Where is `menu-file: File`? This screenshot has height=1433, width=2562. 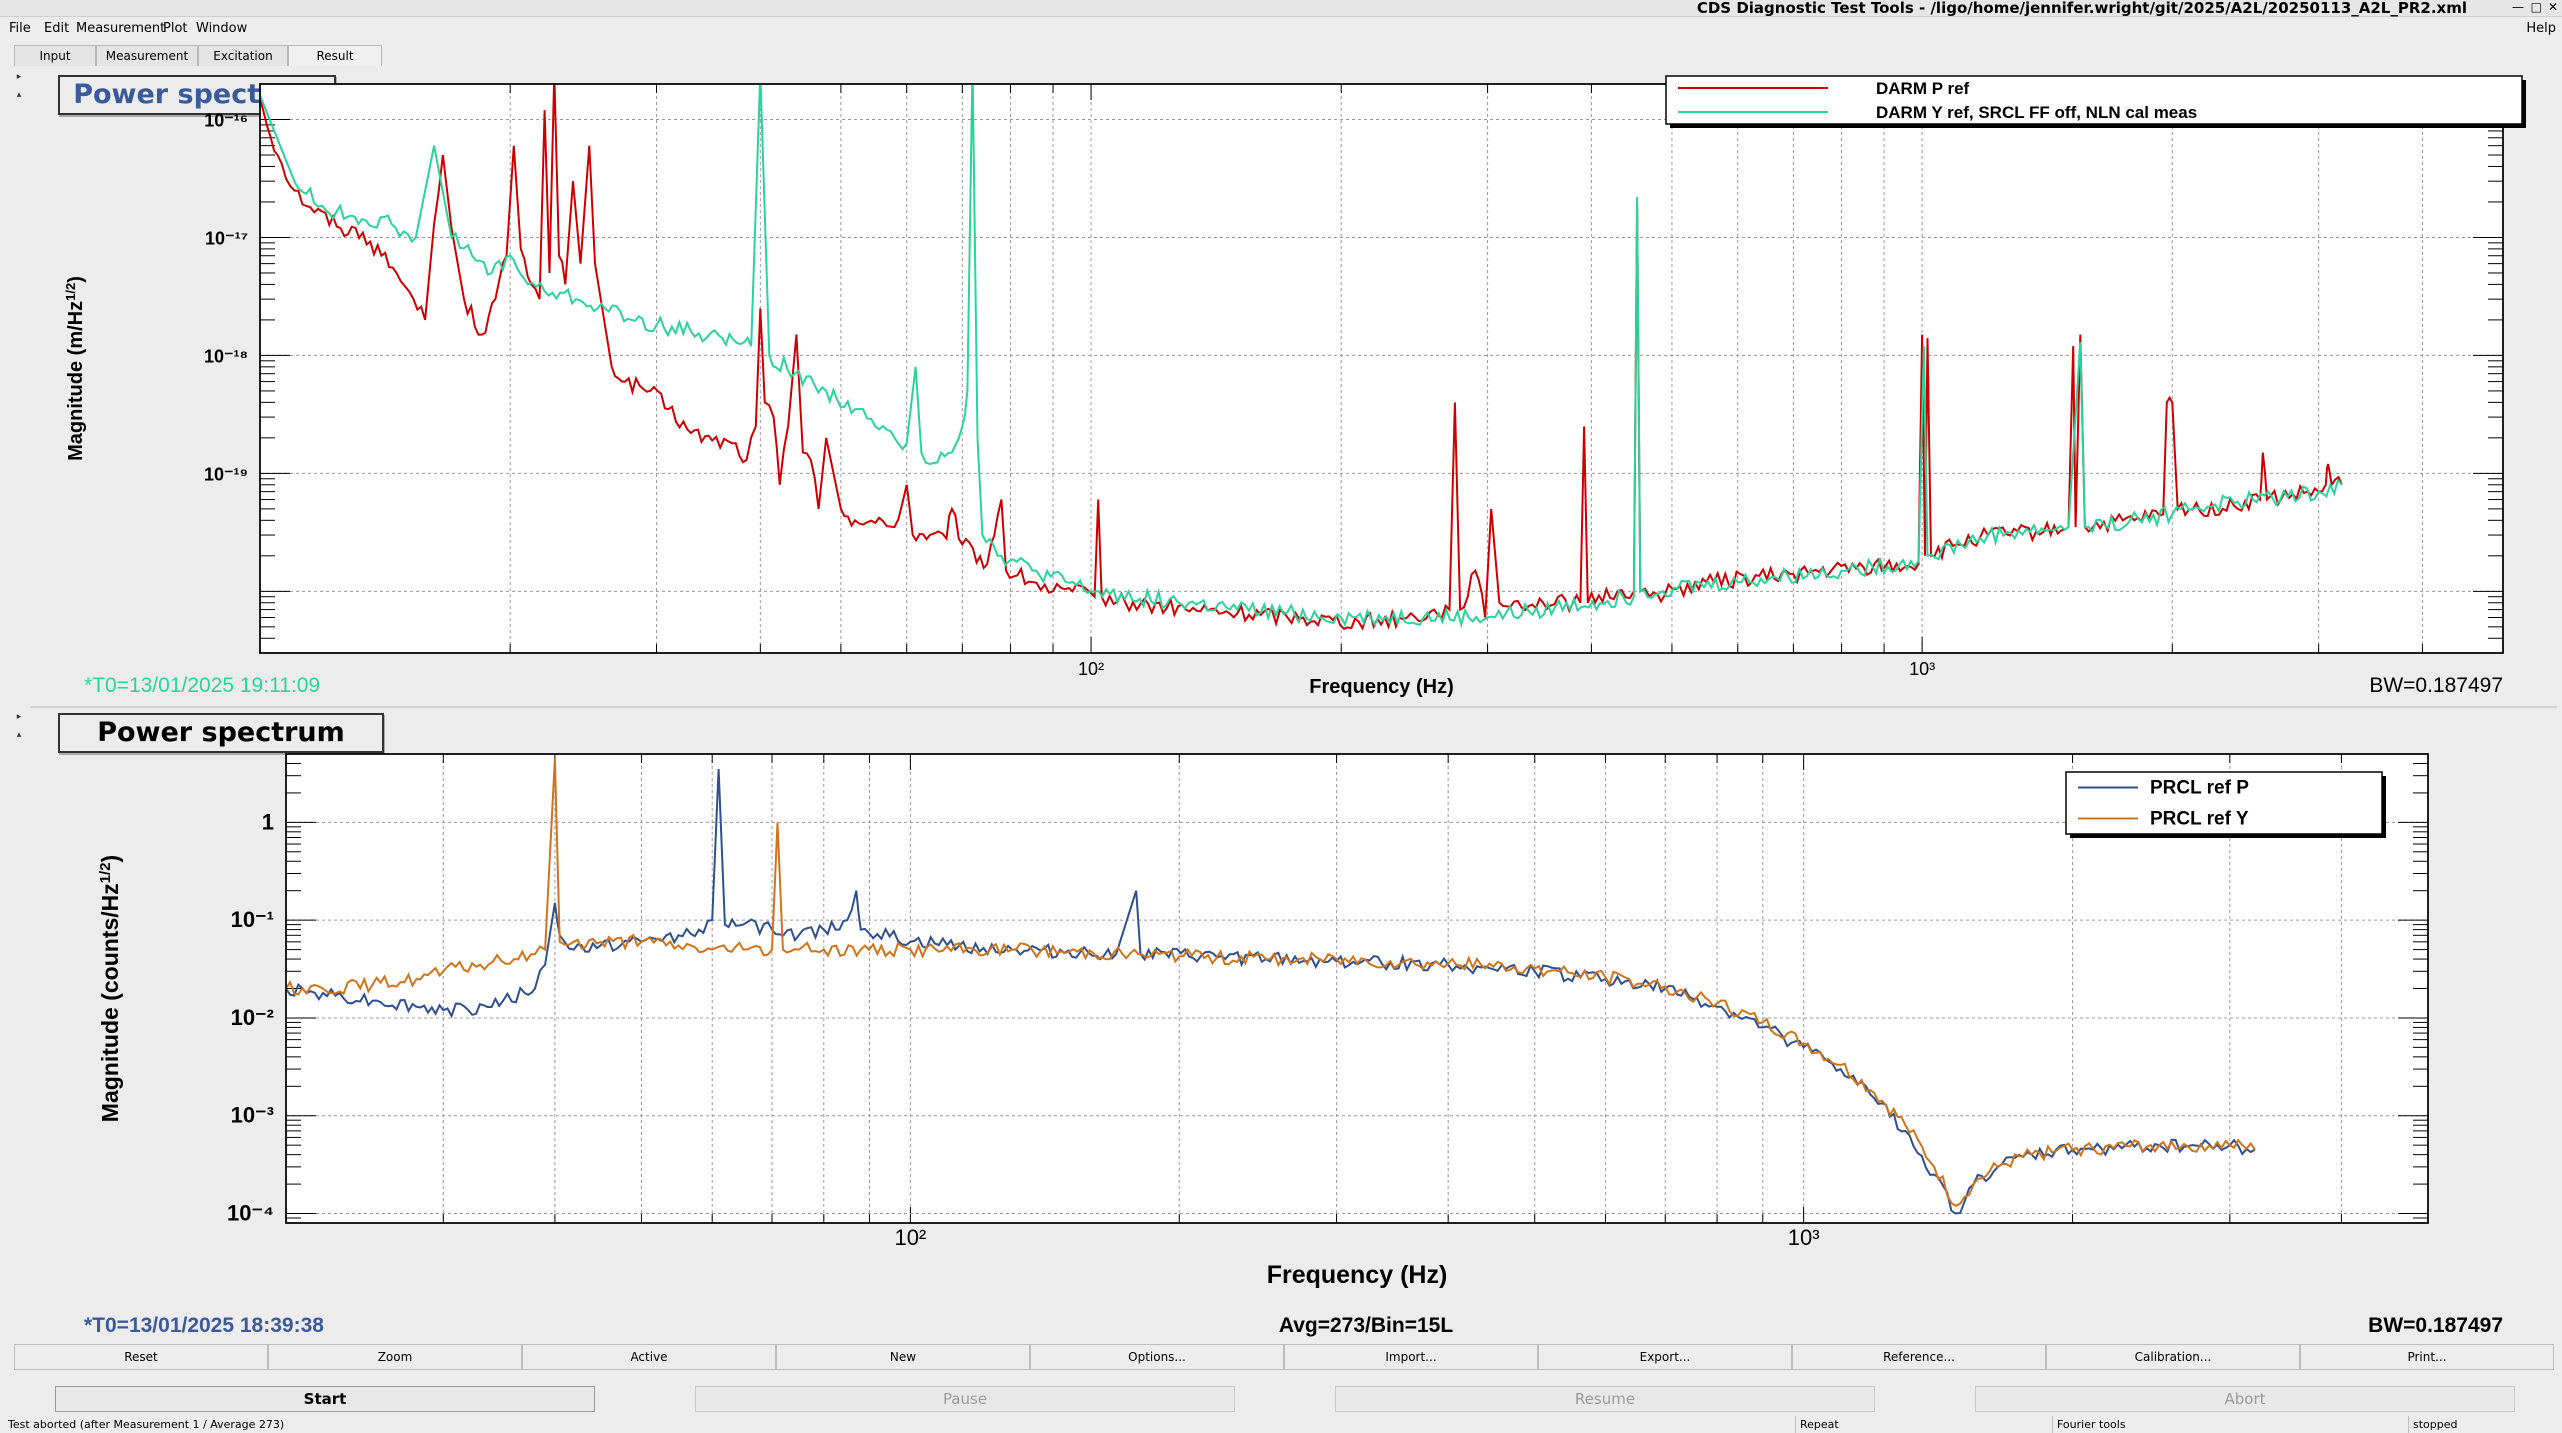
menu-file: File is located at coordinates (20, 28).